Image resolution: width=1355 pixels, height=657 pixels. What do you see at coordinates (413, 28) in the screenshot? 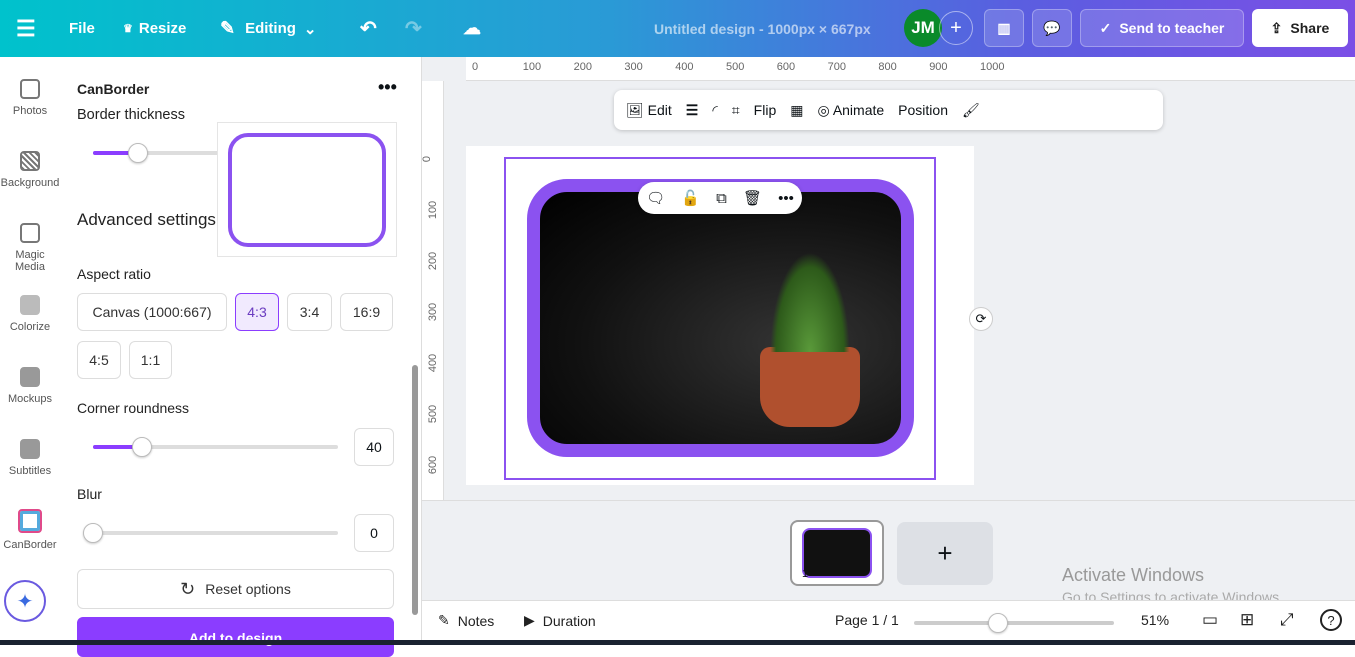
I see `redo-icon: ↷` at bounding box center [413, 28].